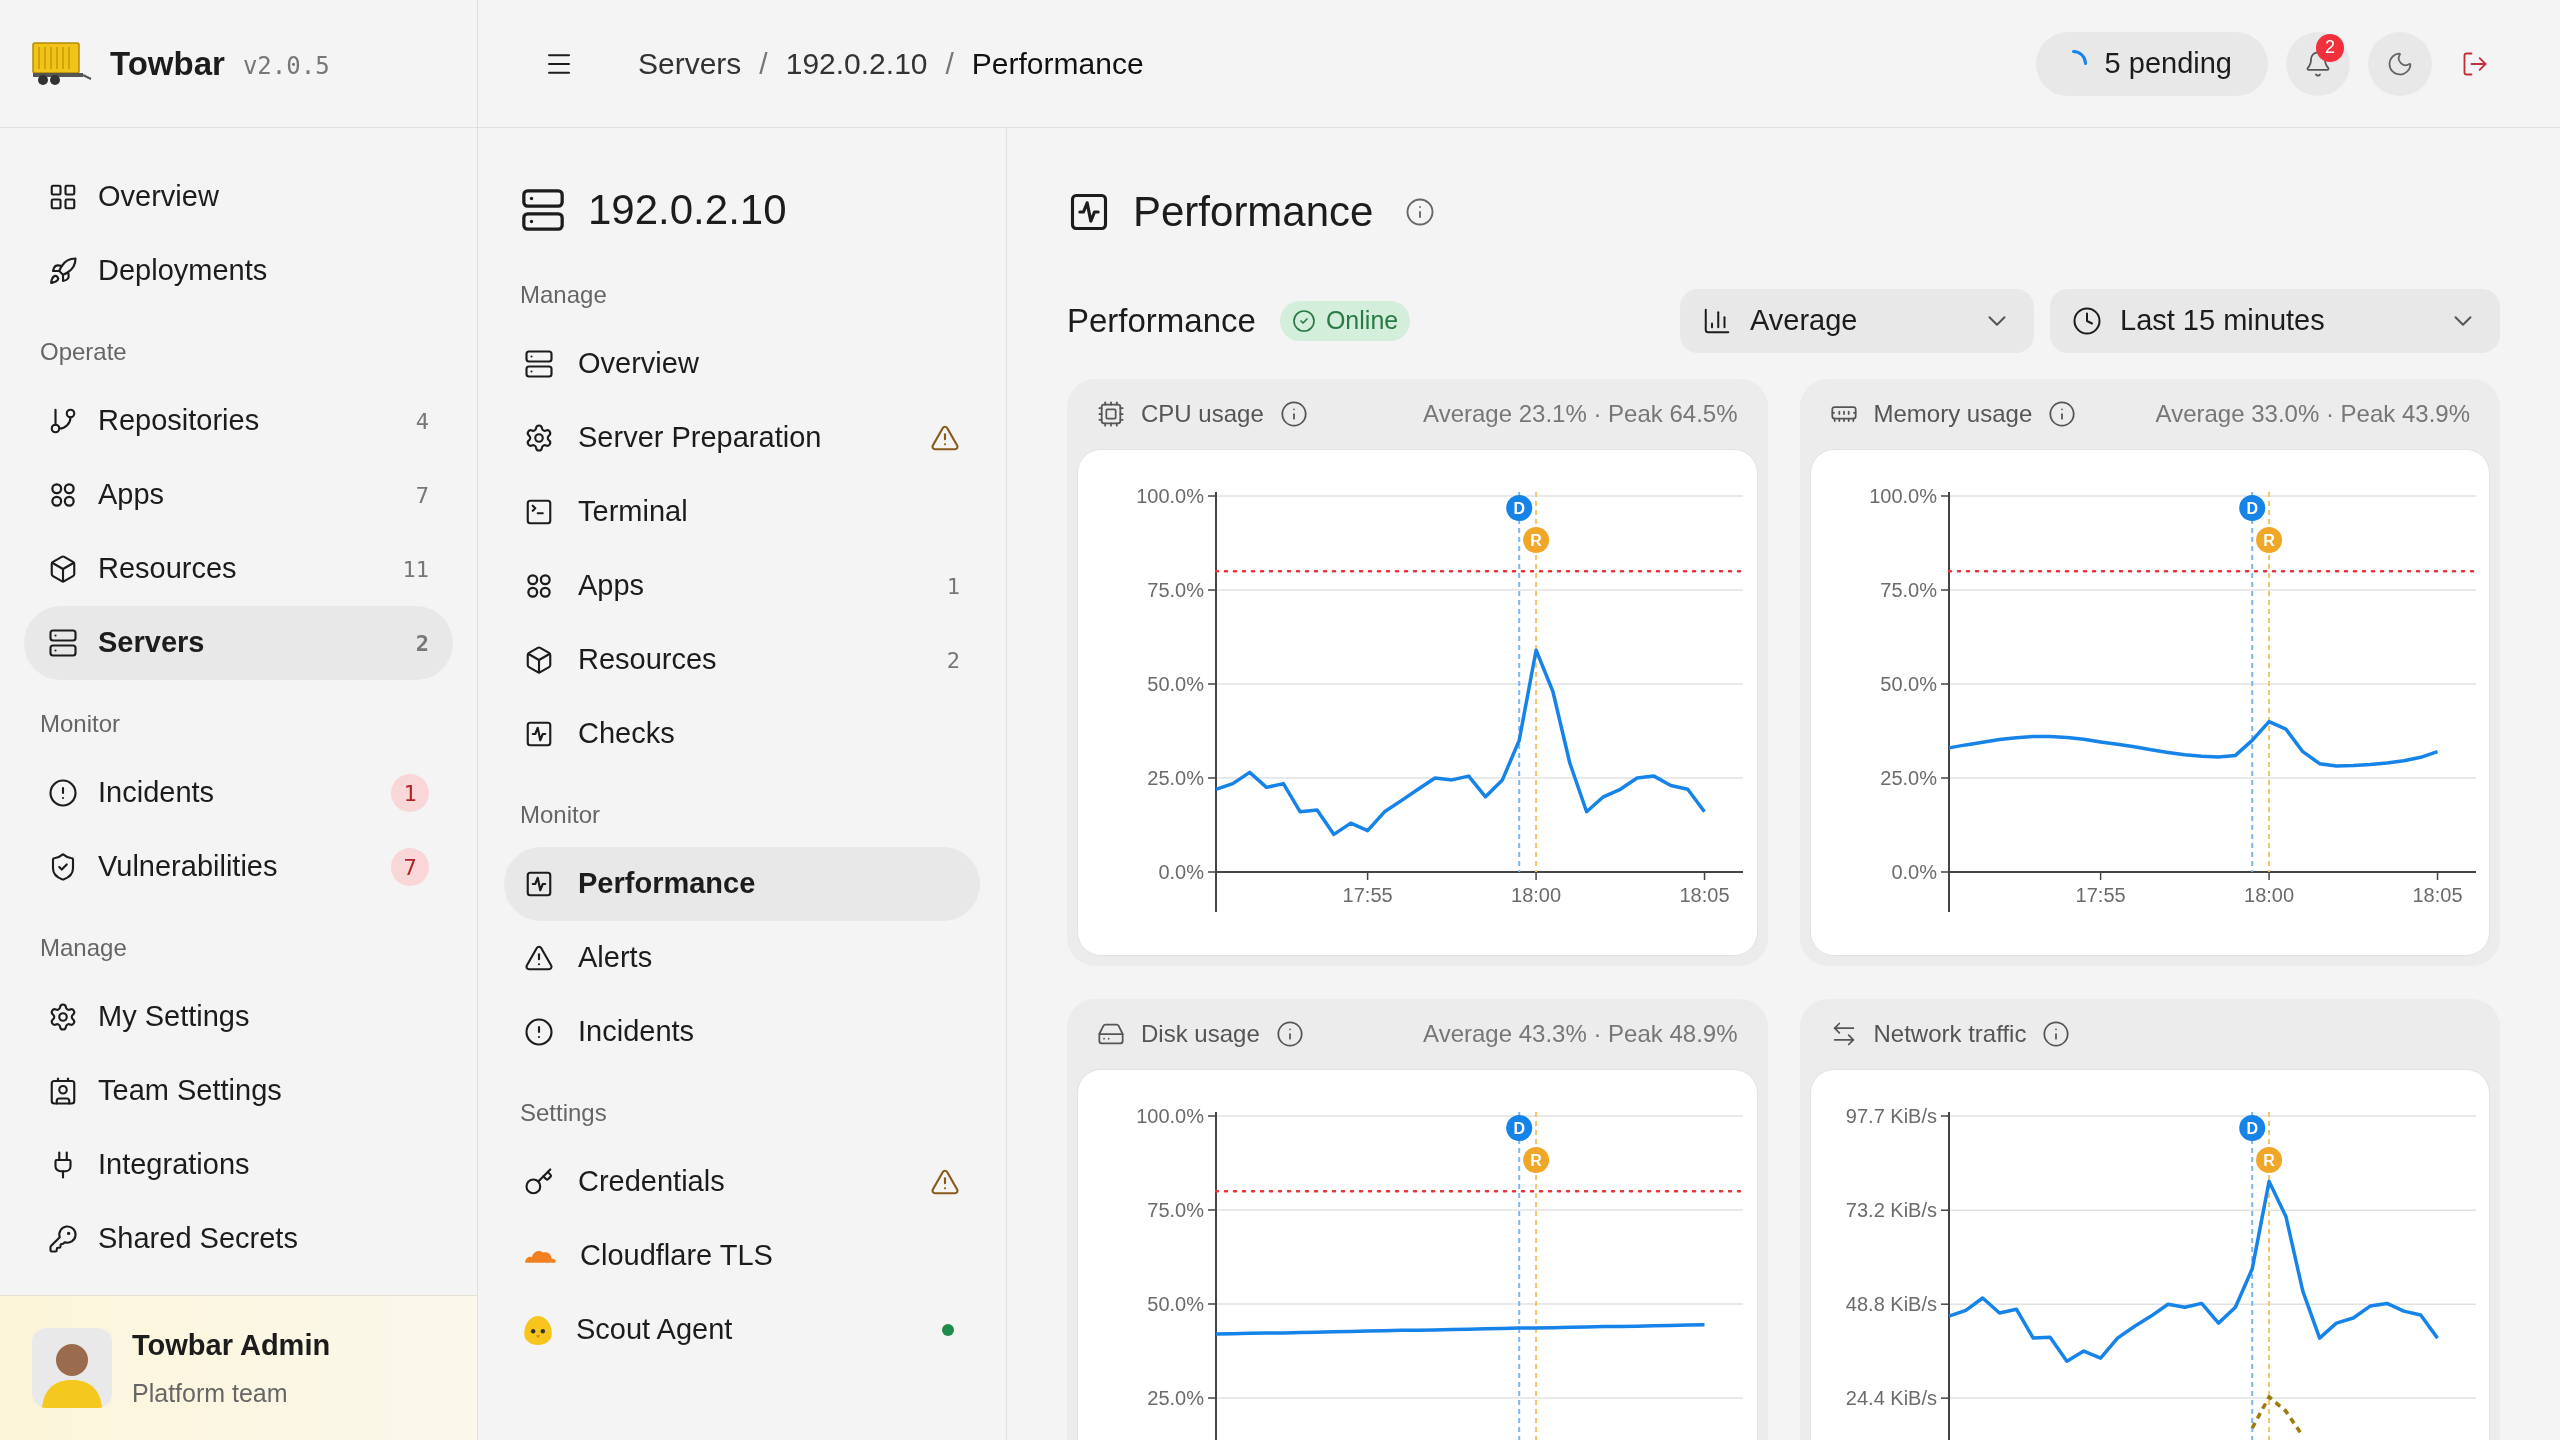  Describe the element at coordinates (410, 867) in the screenshot. I see `count-badge: 7` at that location.